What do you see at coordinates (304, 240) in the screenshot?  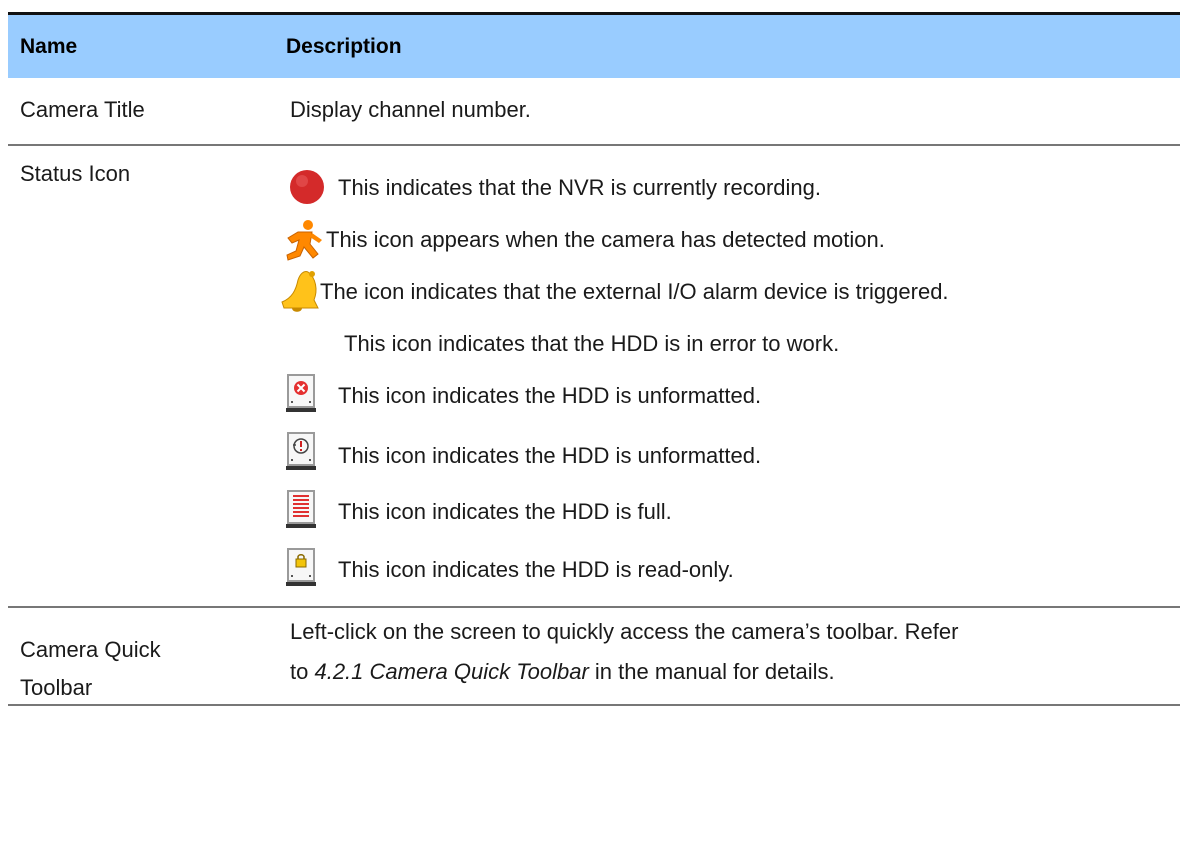 I see `running-man-motion-icon` at bounding box center [304, 240].